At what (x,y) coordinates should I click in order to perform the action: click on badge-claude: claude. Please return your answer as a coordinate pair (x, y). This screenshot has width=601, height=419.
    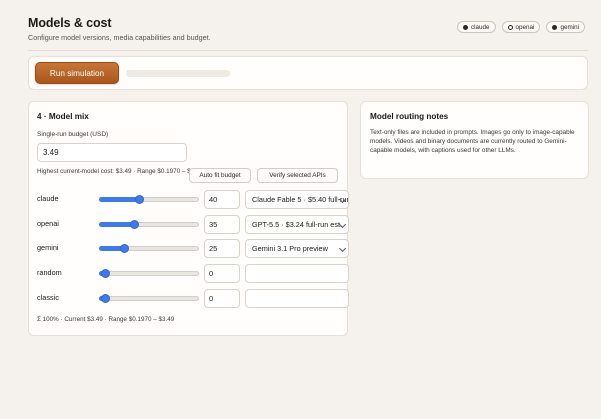
    Looking at the image, I should click on (476, 27).